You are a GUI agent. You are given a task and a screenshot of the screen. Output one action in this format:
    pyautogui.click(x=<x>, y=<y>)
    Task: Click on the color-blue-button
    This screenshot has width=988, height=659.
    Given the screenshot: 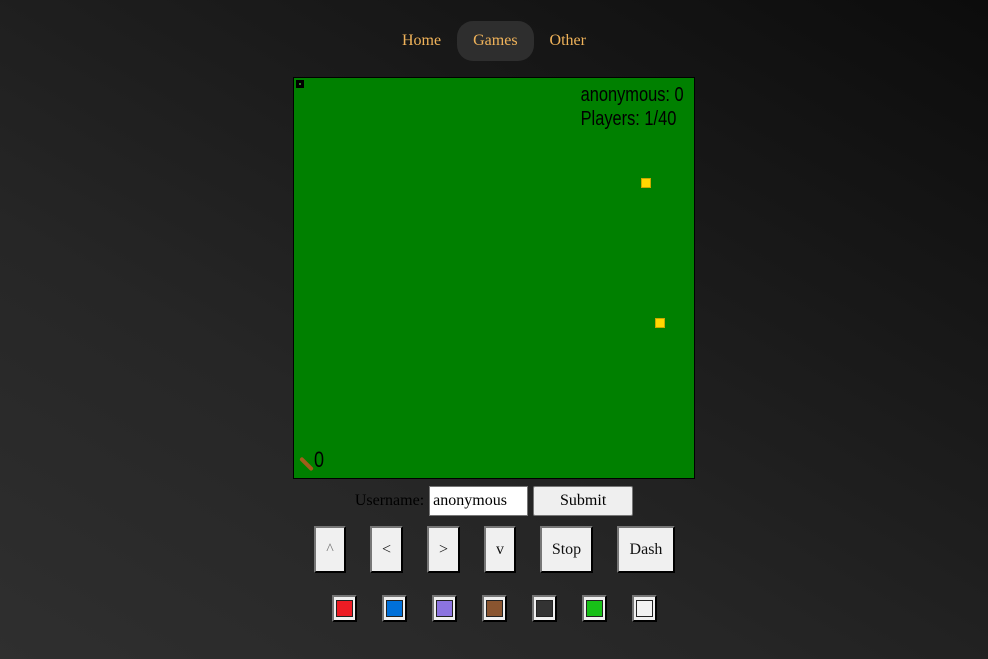 What is the action you would take?
    pyautogui.click(x=394, y=608)
    